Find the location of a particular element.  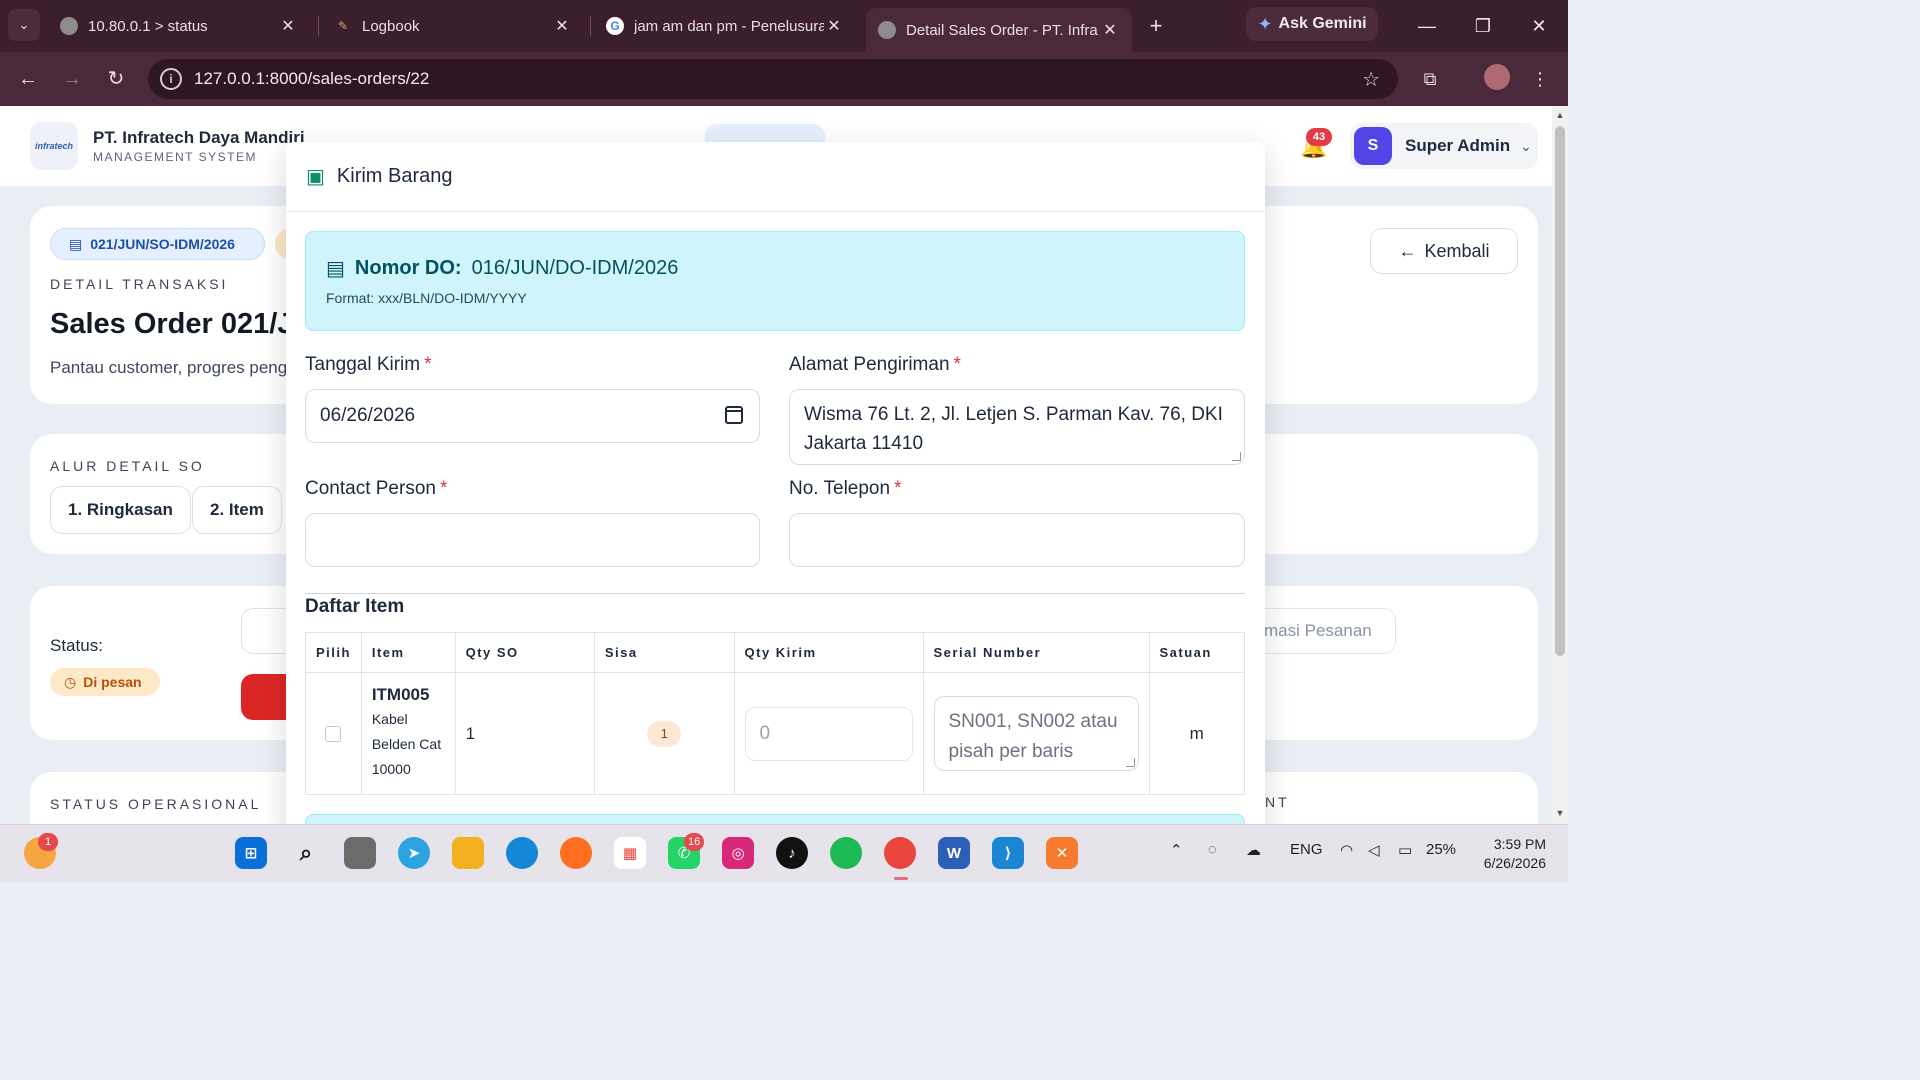

calendar-icon is located at coordinates (734, 415).